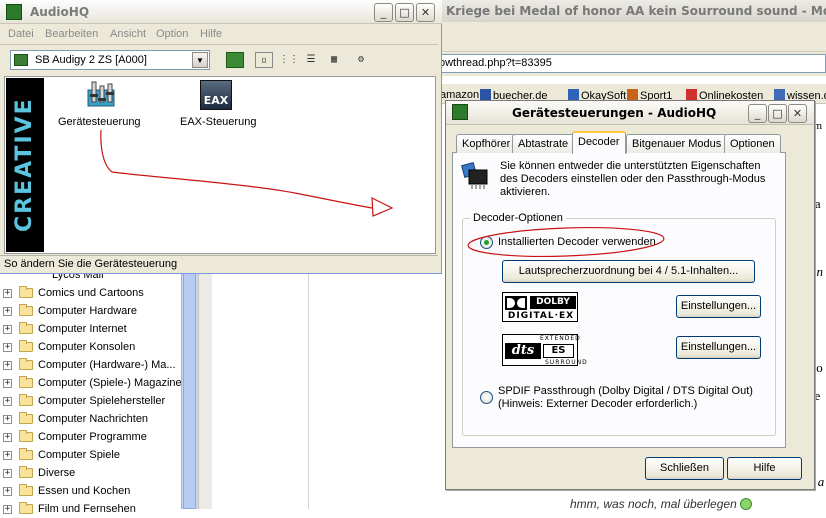  I want to click on audiohq-close-button: ✕, so click(425, 12).